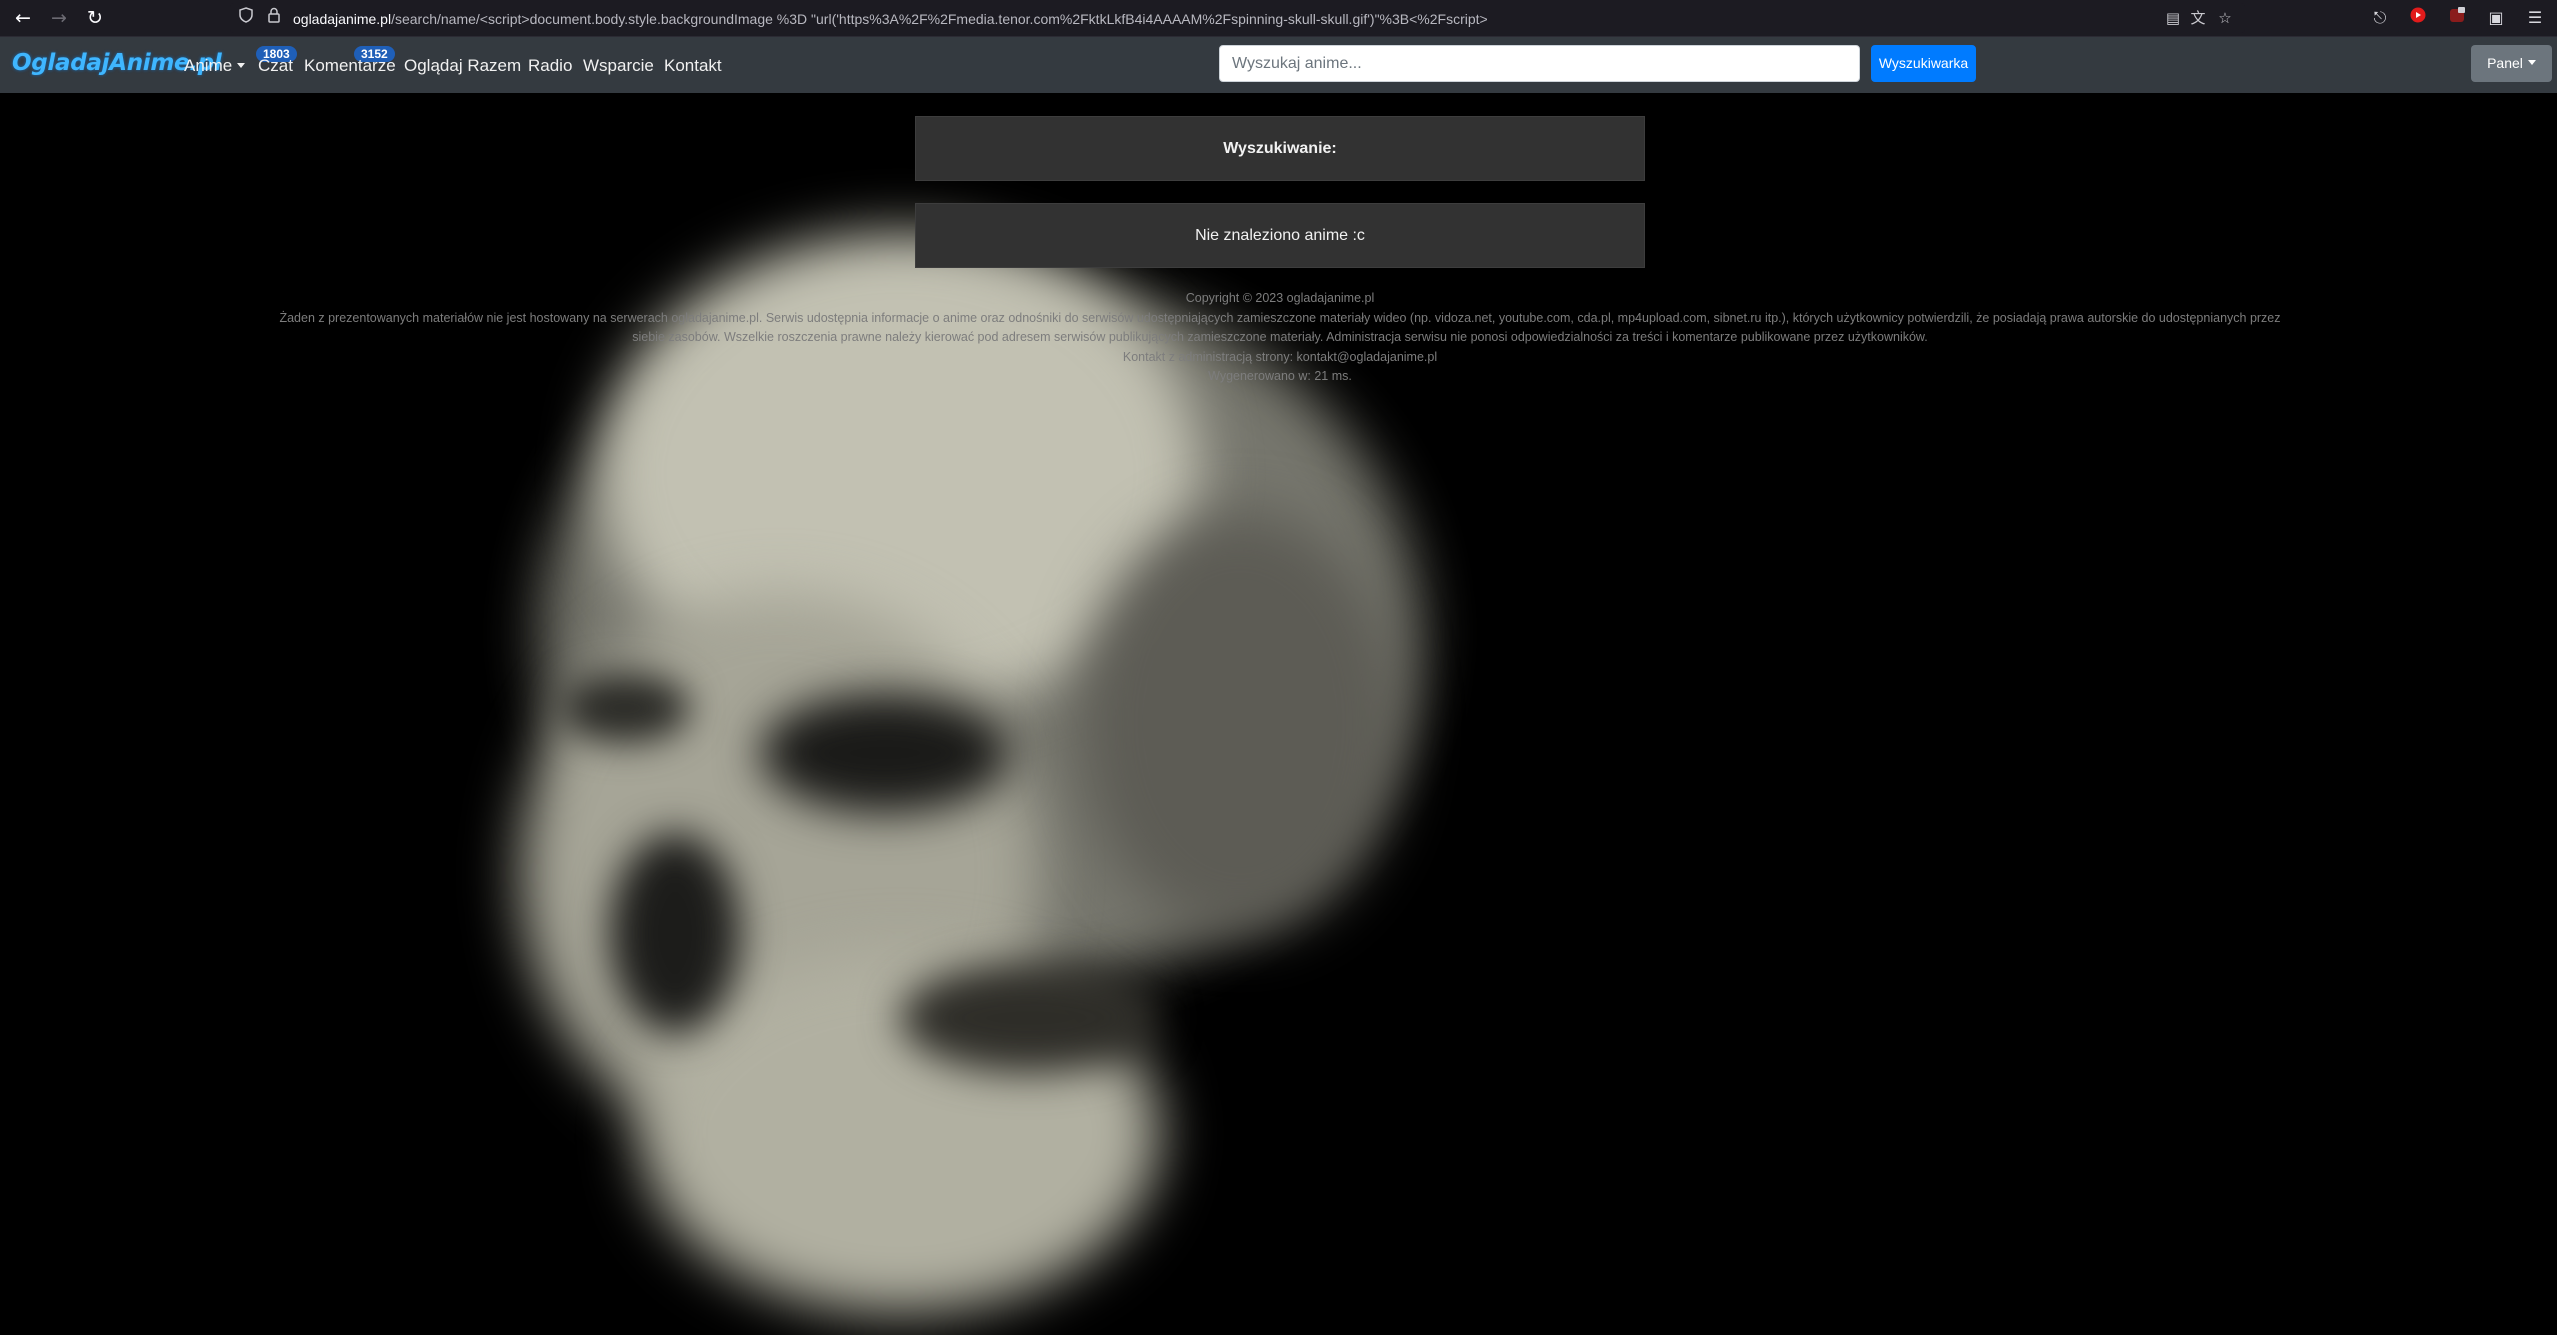  Describe the element at coordinates (1280, 298) in the screenshot. I see `footer-copyright: Copyright © 2023 ogladajanime.pl` at that location.